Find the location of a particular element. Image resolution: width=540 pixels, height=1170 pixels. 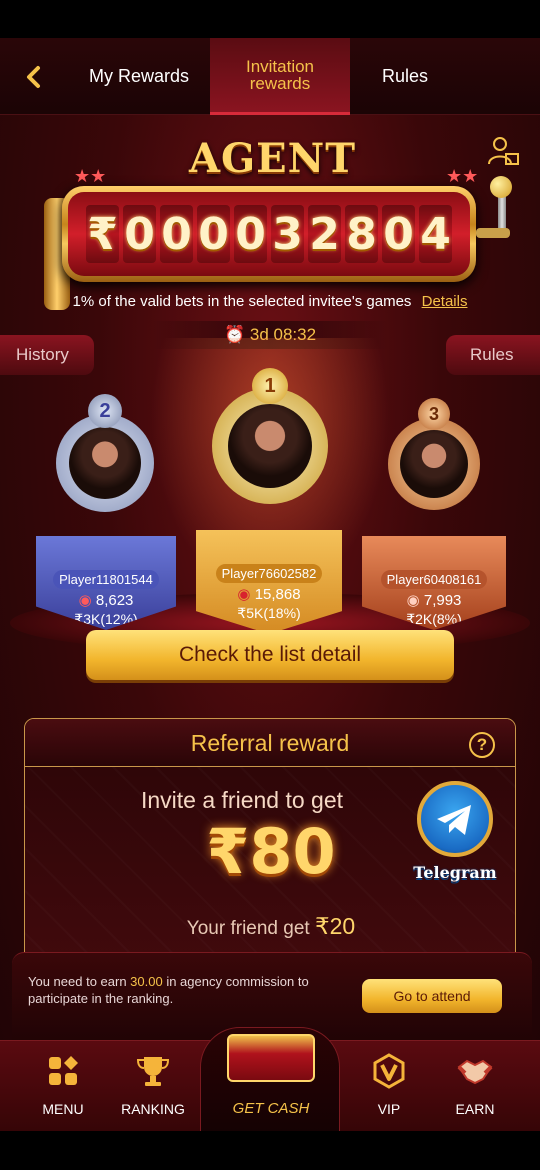

rank-badge: 1 is located at coordinates (270, 386).